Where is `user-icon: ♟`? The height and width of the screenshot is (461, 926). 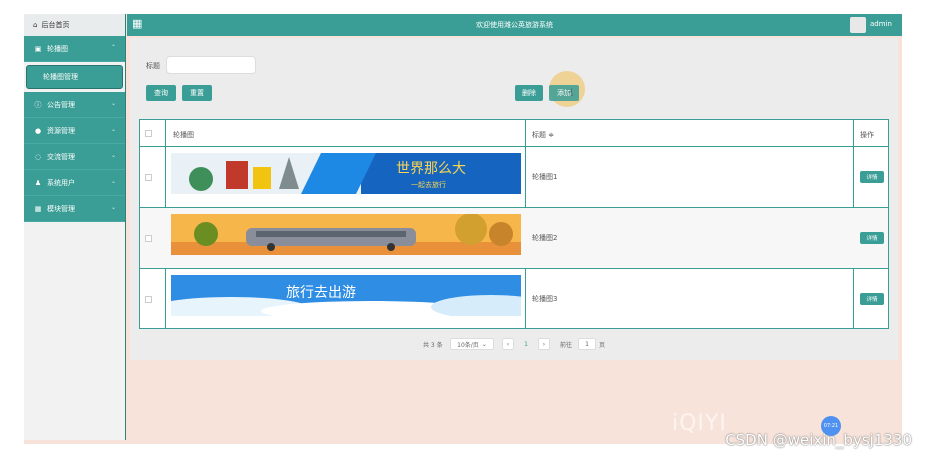
user-icon: ♟ is located at coordinates (38, 182).